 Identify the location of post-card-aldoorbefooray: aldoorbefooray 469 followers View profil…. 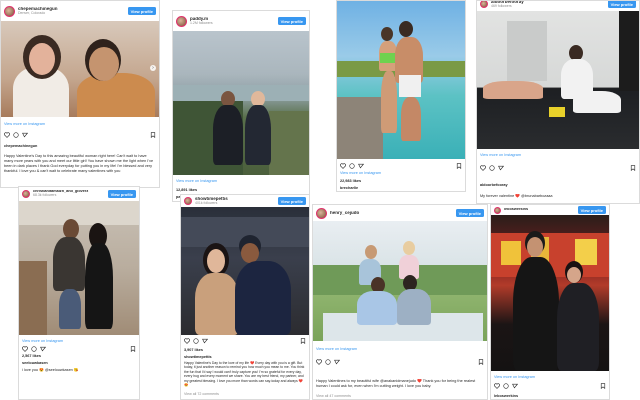
(558, 102).